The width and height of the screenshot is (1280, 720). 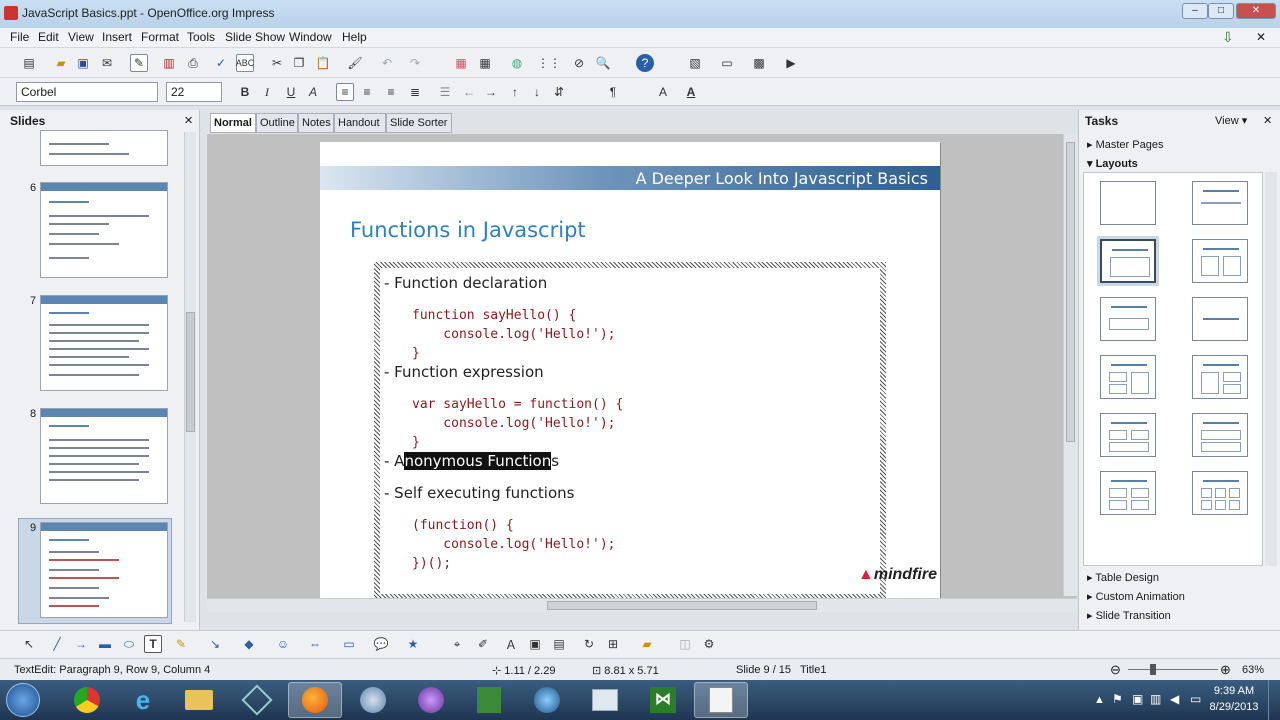 I want to click on layout-centered-text, so click(x=1220, y=319).